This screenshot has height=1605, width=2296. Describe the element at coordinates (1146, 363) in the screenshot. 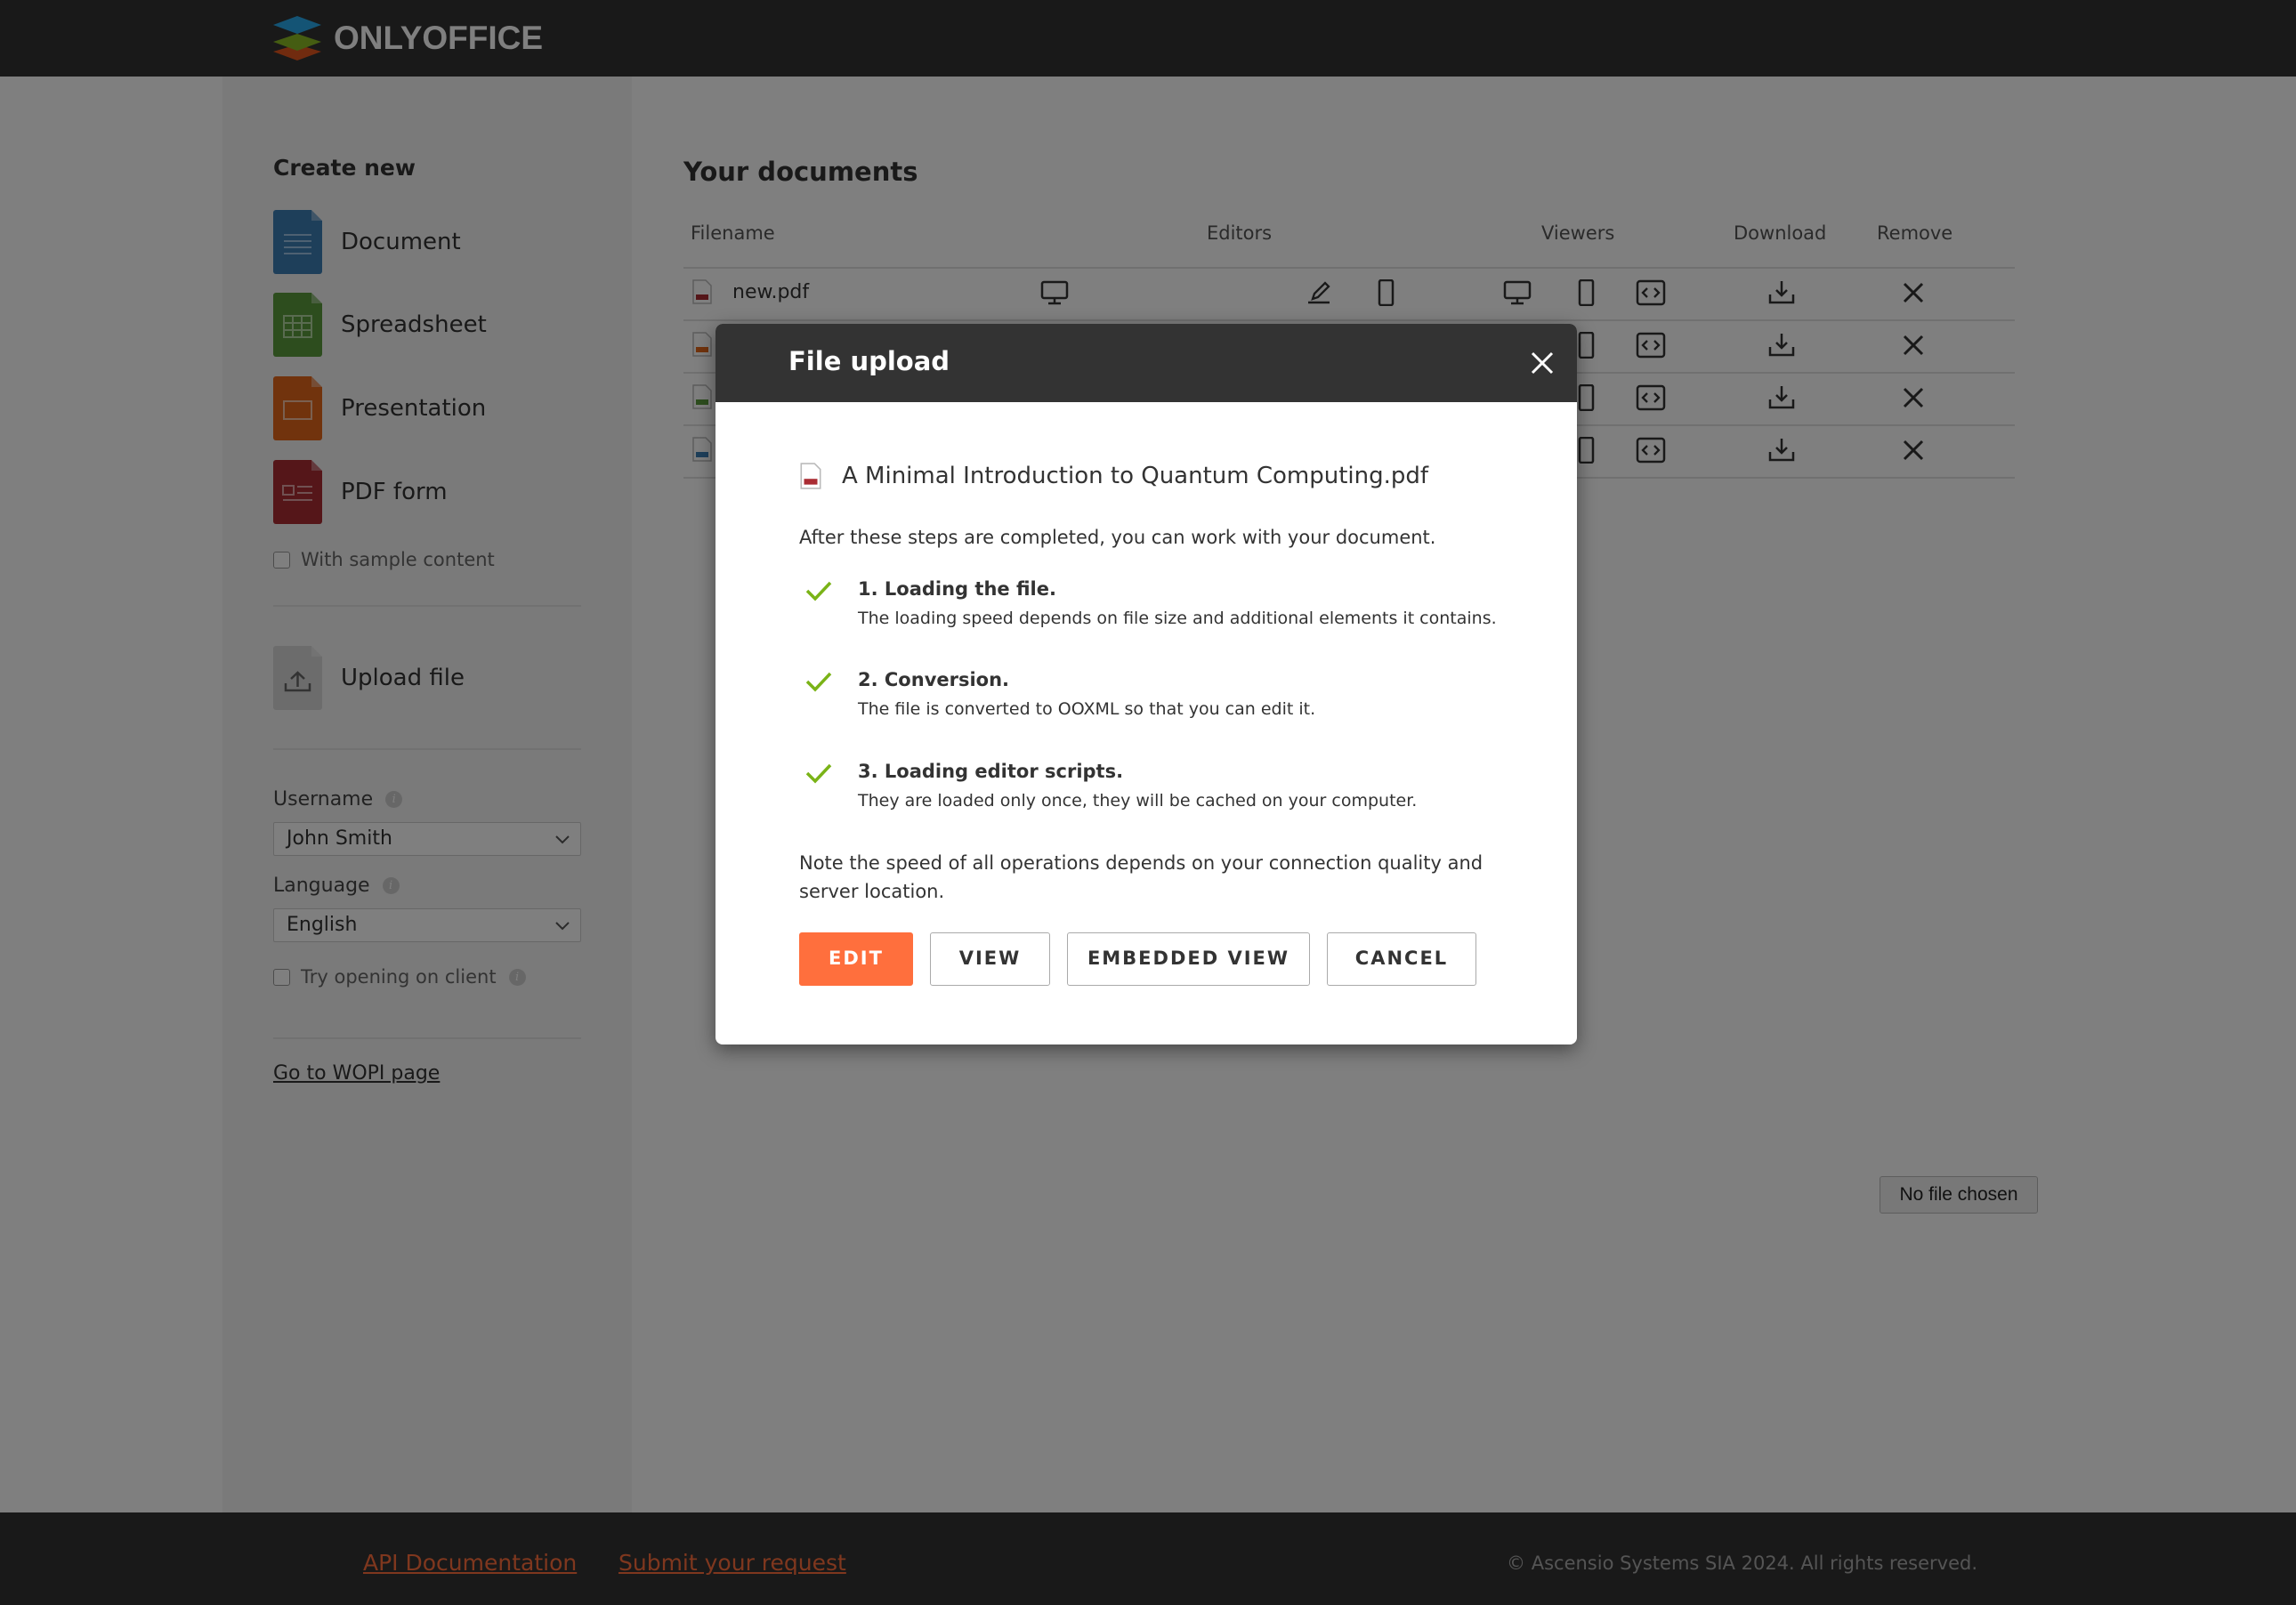

I see `dialog-header: File upload` at that location.